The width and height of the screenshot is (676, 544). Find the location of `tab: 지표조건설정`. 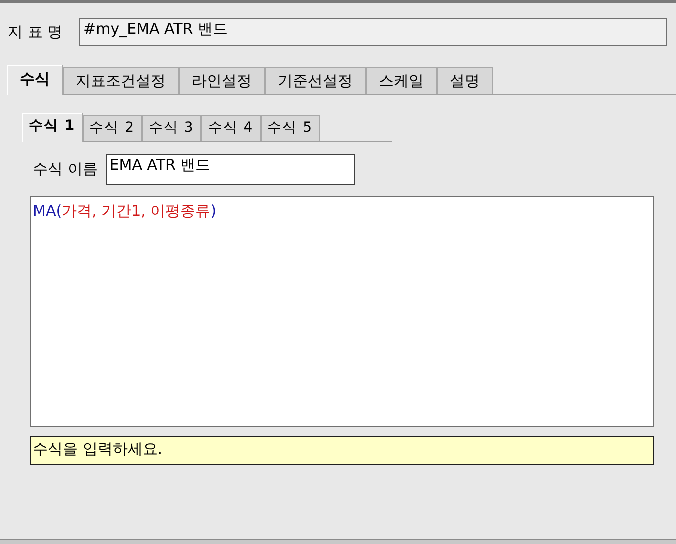

tab: 지표조건설정 is located at coordinates (121, 80).